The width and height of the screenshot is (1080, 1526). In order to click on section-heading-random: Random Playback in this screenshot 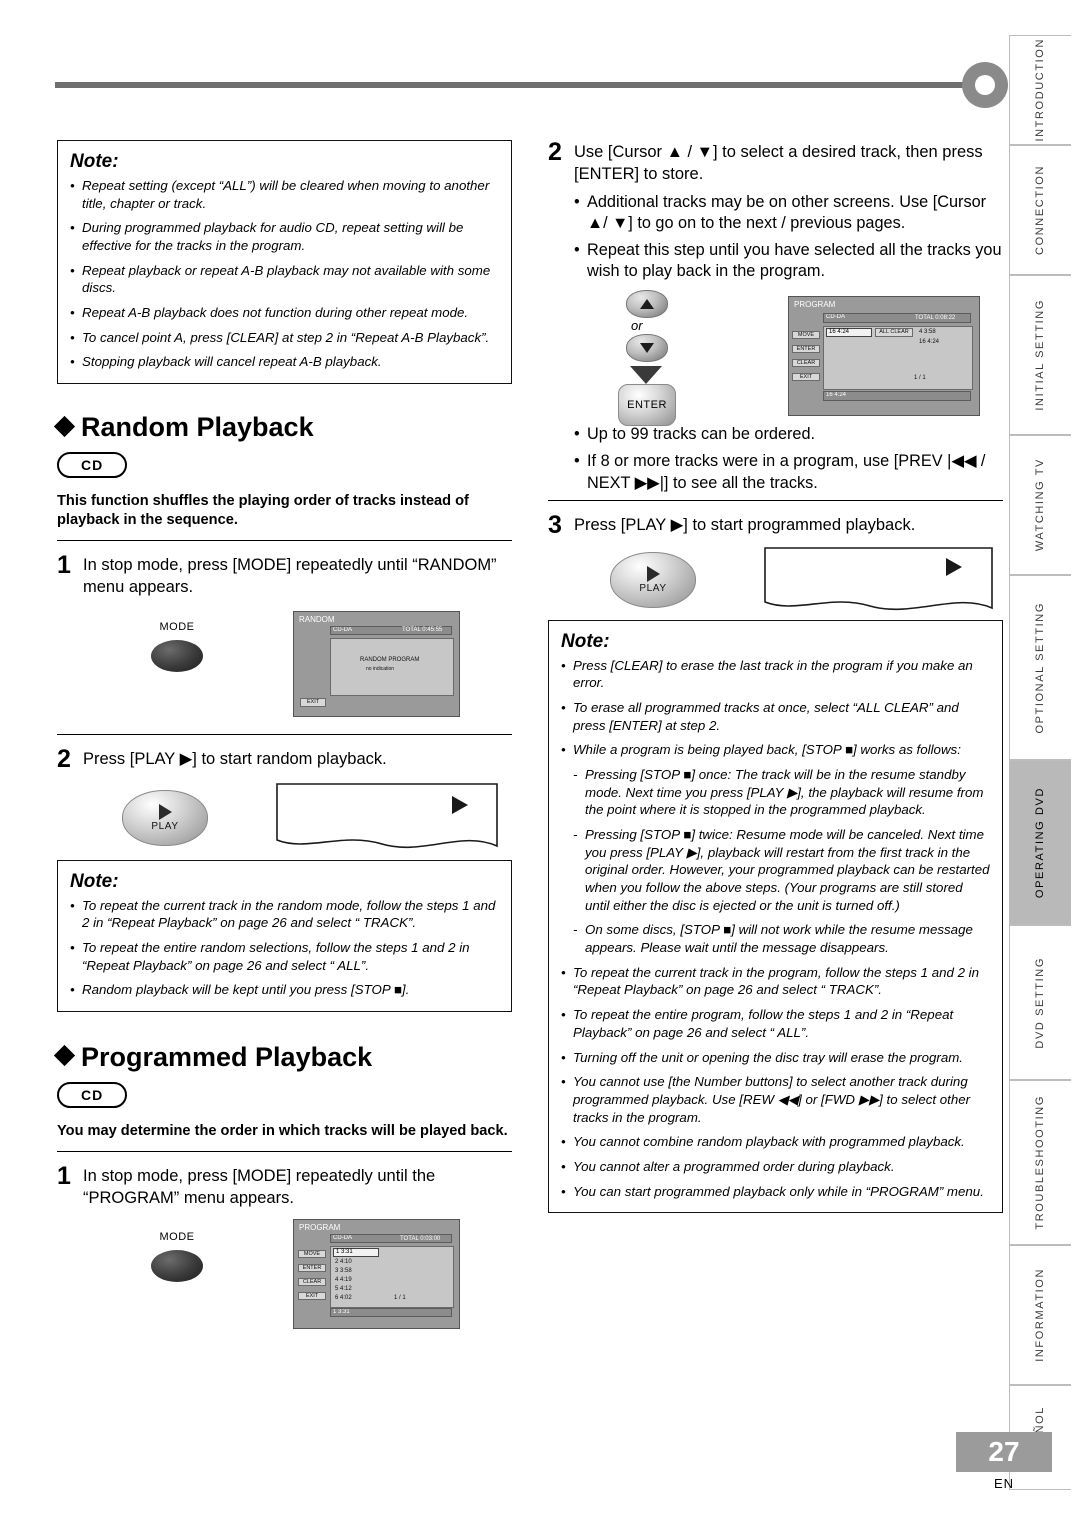, I will do `click(282, 427)`.